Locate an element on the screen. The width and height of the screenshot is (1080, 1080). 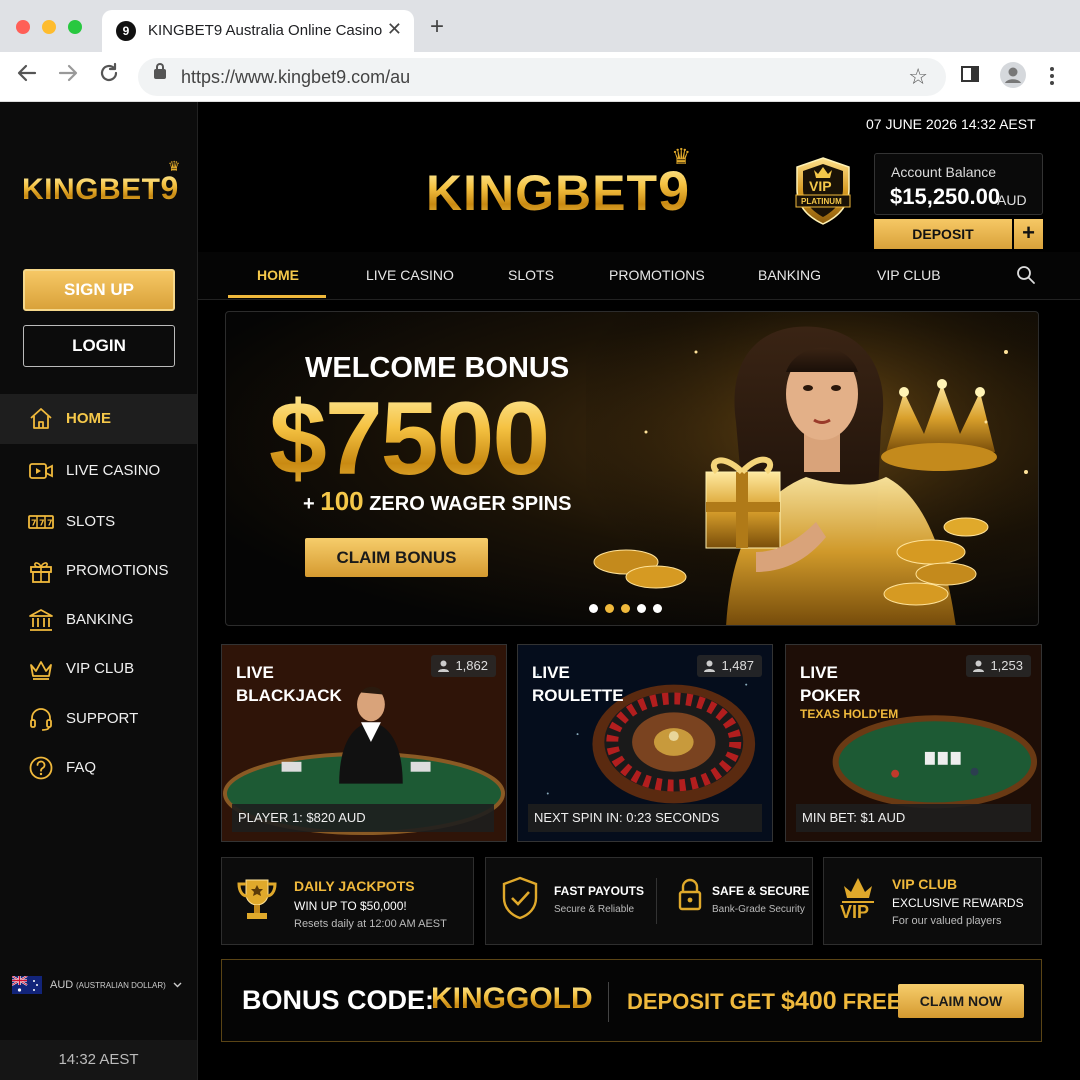
bookmark-star-icon: ☆ is located at coordinates (918, 77).